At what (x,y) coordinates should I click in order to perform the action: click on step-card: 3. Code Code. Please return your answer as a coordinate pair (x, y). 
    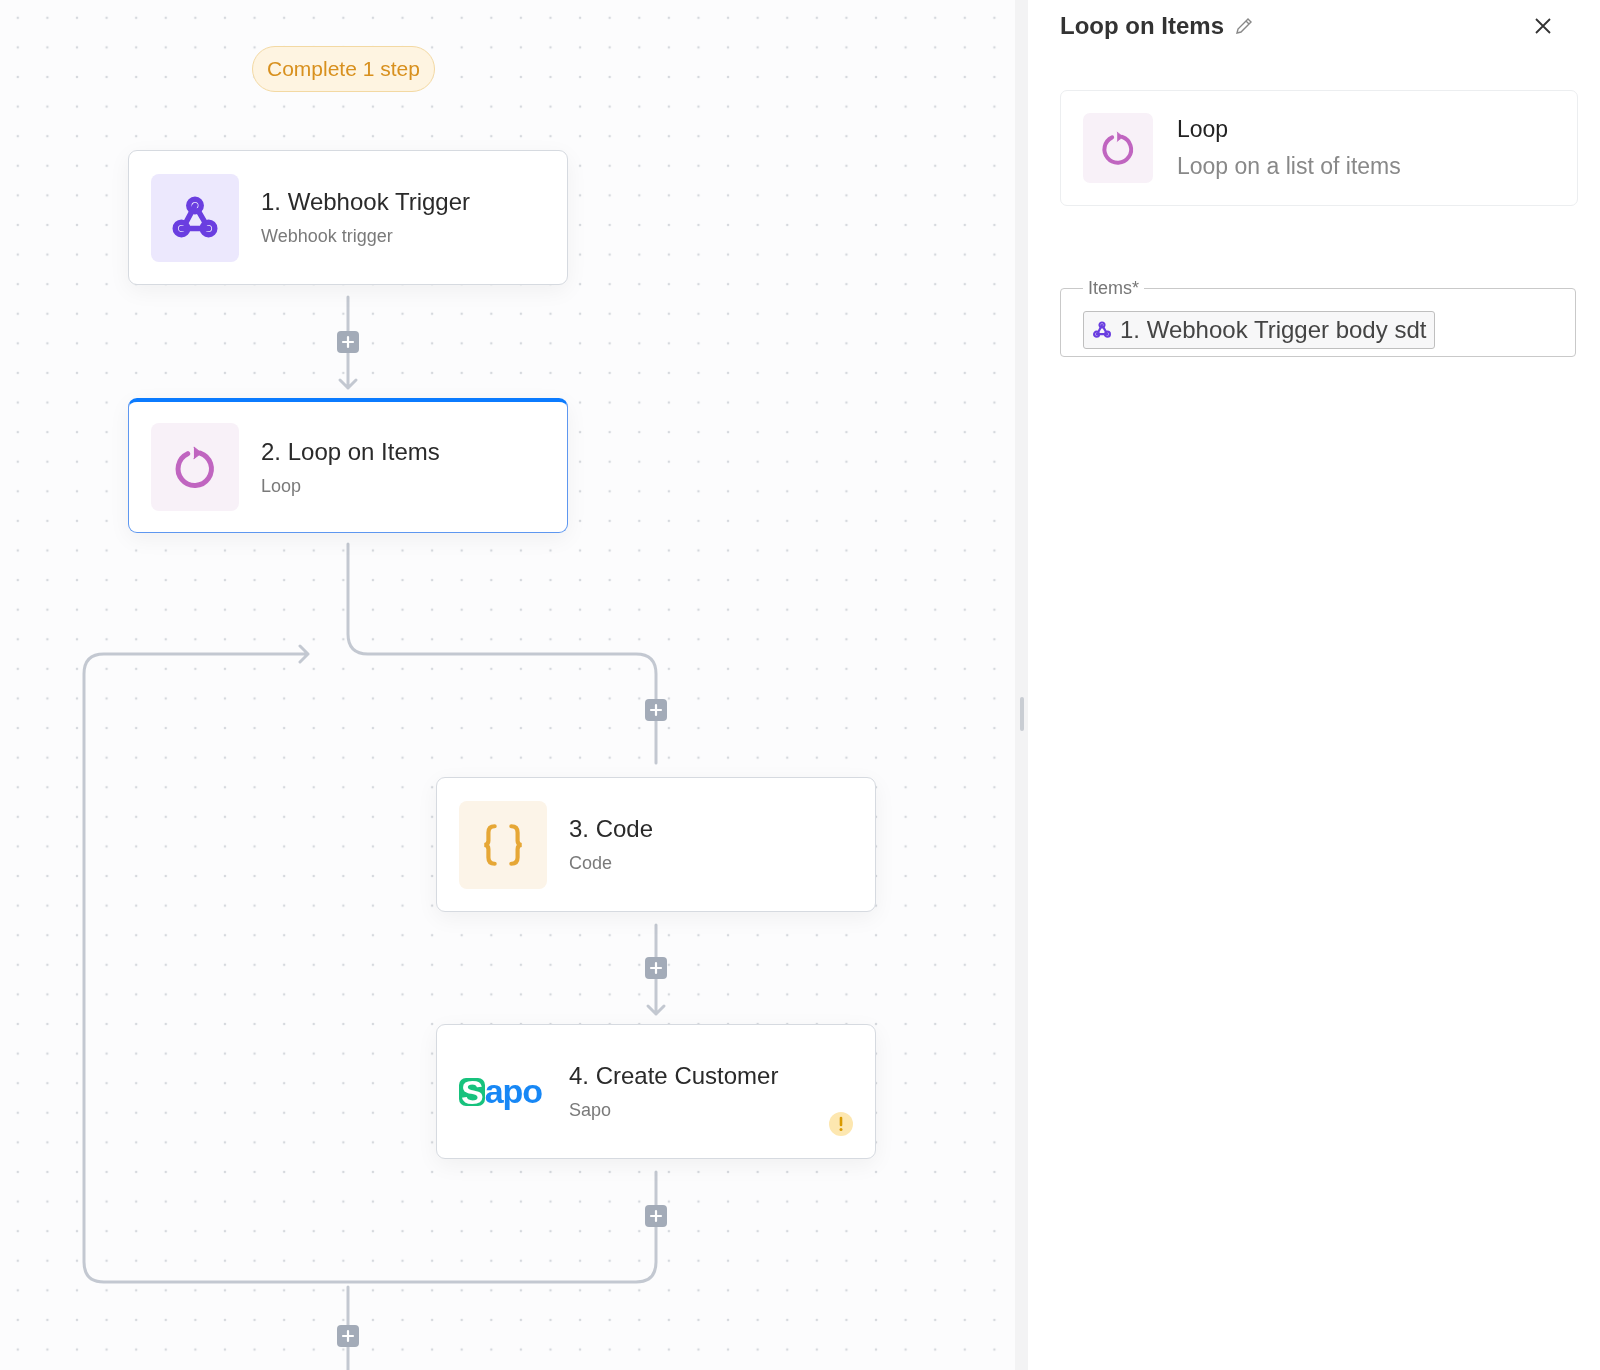
    Looking at the image, I should click on (656, 844).